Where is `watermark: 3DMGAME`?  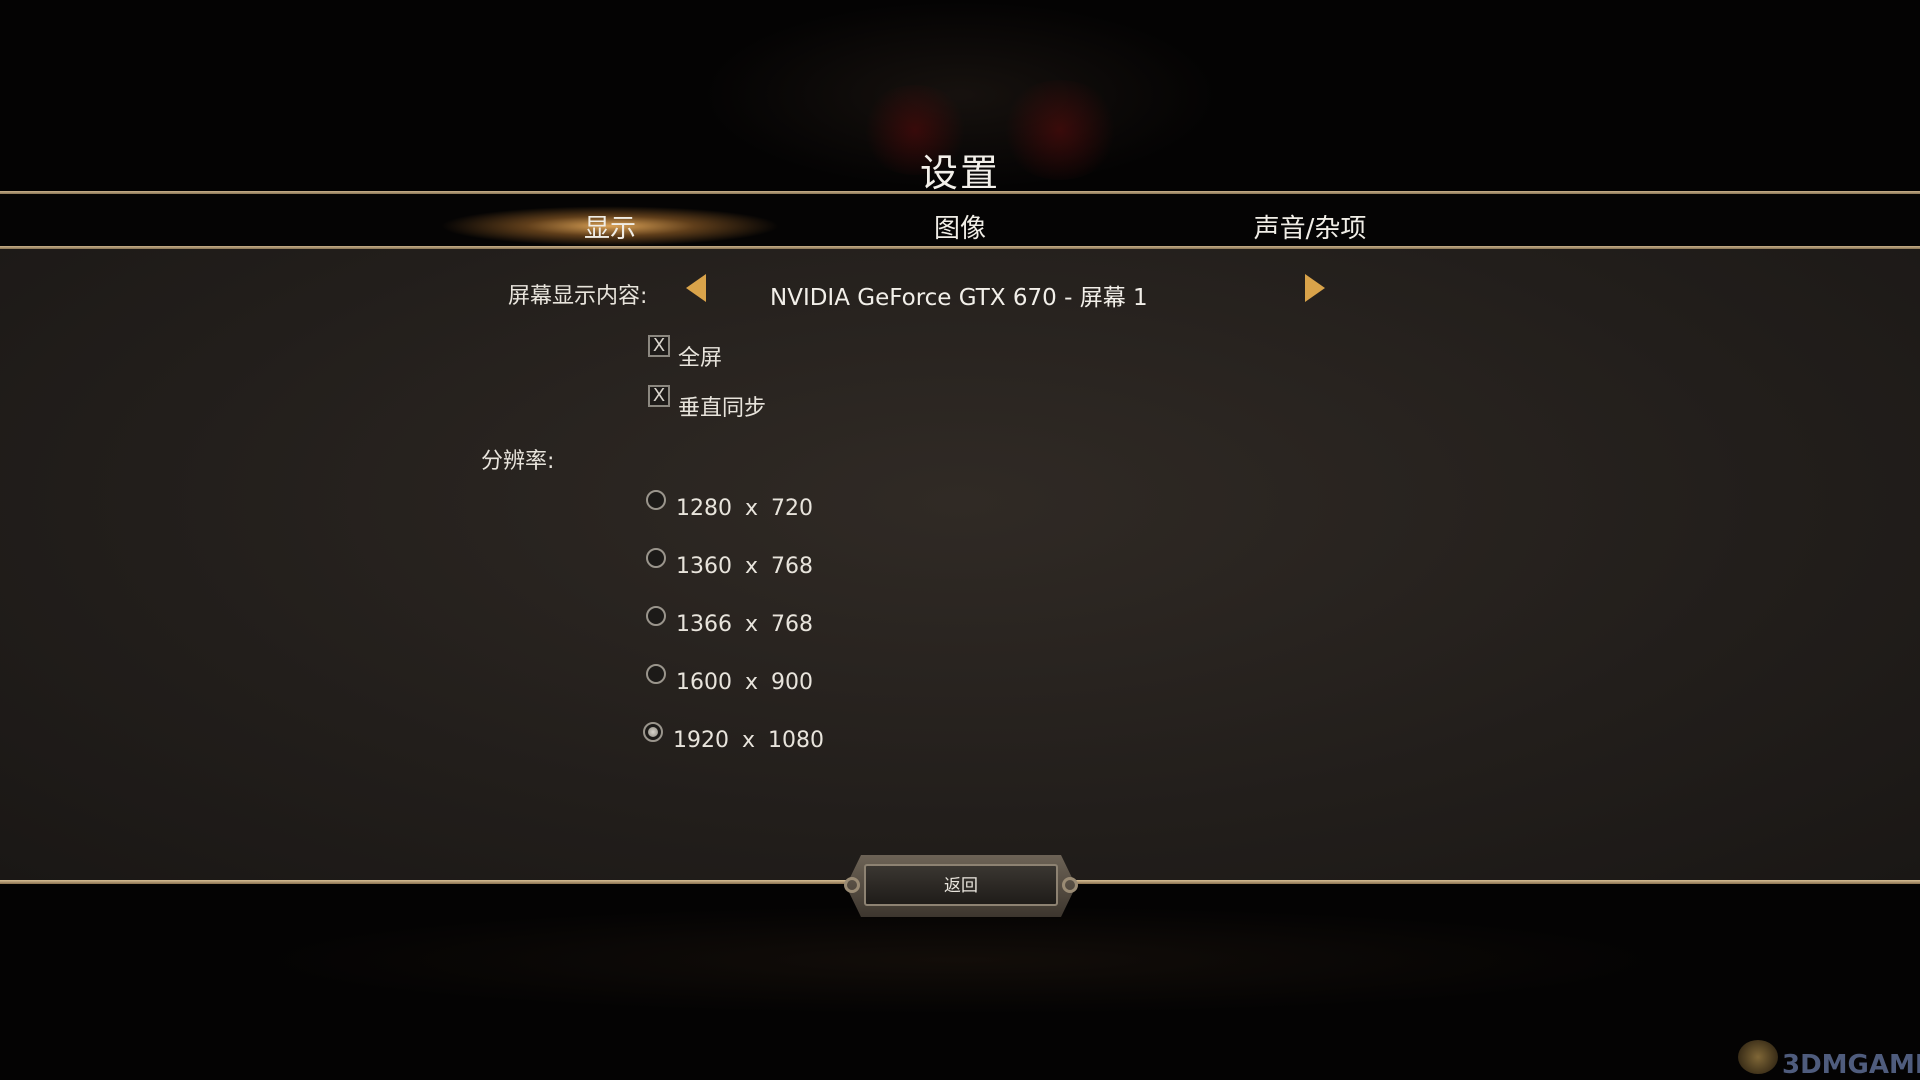
watermark: 3DMGAME is located at coordinates (1851, 1065).